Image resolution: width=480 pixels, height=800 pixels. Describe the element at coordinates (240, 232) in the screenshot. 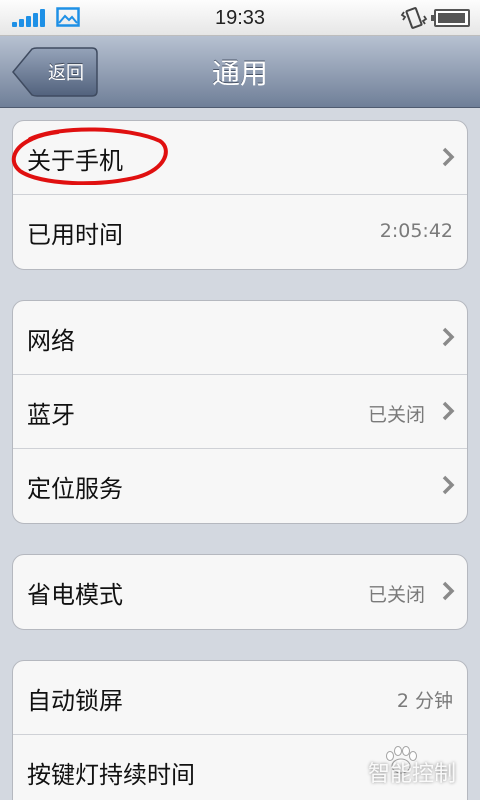

I see `settings-row-uptime: 已用时间 2:05:42` at that location.